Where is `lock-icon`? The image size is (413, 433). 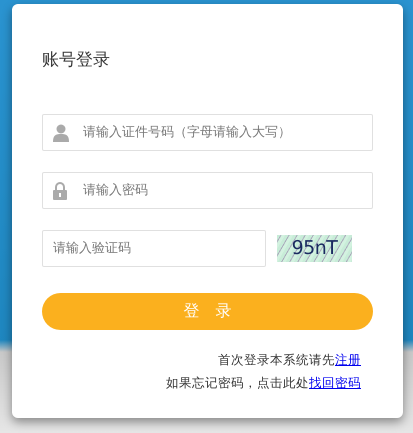
lock-icon is located at coordinates (60, 191).